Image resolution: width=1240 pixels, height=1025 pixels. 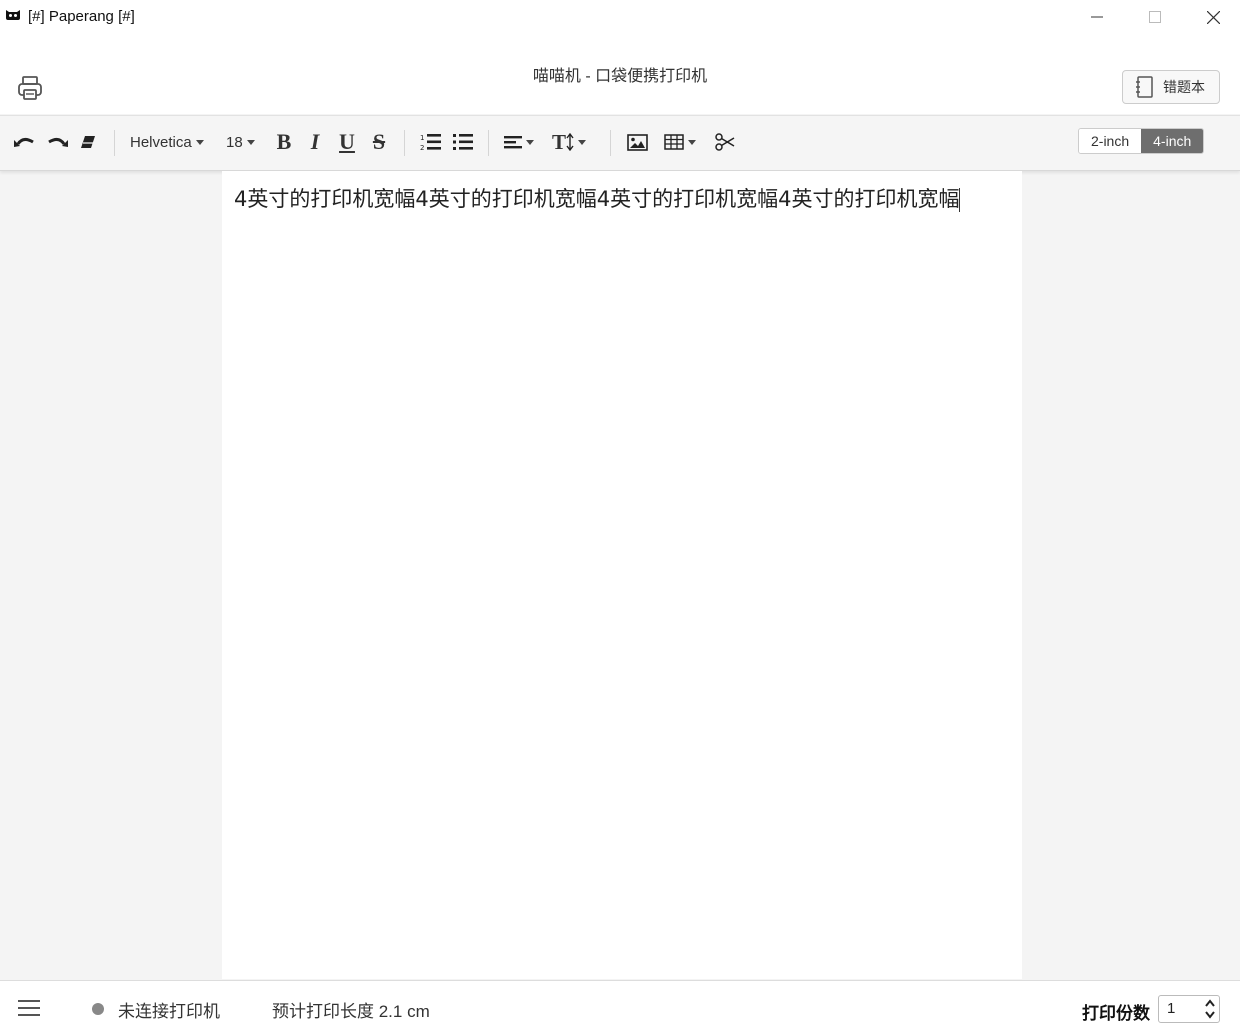 I want to click on font-family-dropdown: Helvetica, so click(x=167, y=142).